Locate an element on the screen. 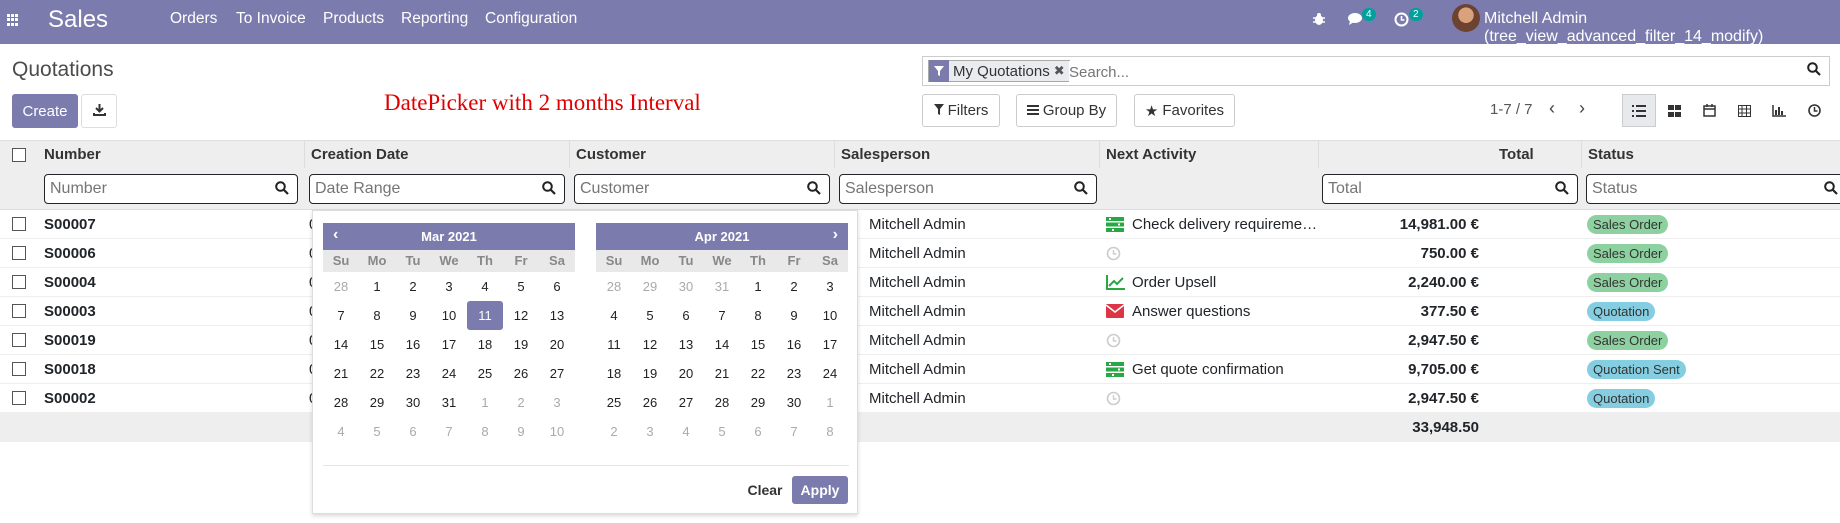  calendar-day: 27 is located at coordinates (686, 402).